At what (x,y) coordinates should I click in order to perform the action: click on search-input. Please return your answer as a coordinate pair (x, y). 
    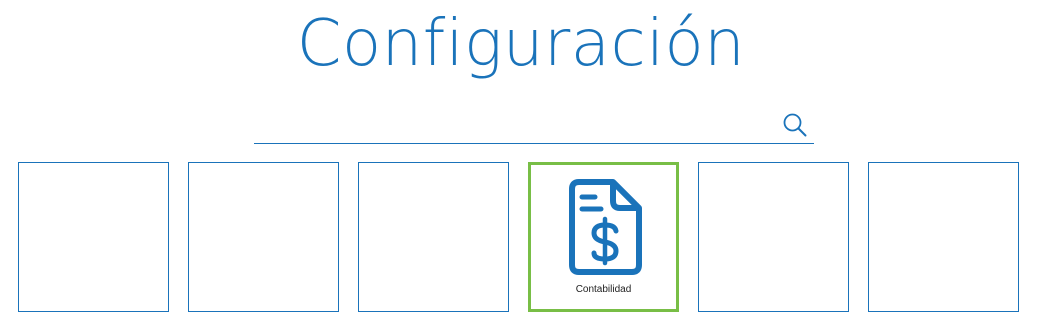
    Looking at the image, I should click on (514, 125).